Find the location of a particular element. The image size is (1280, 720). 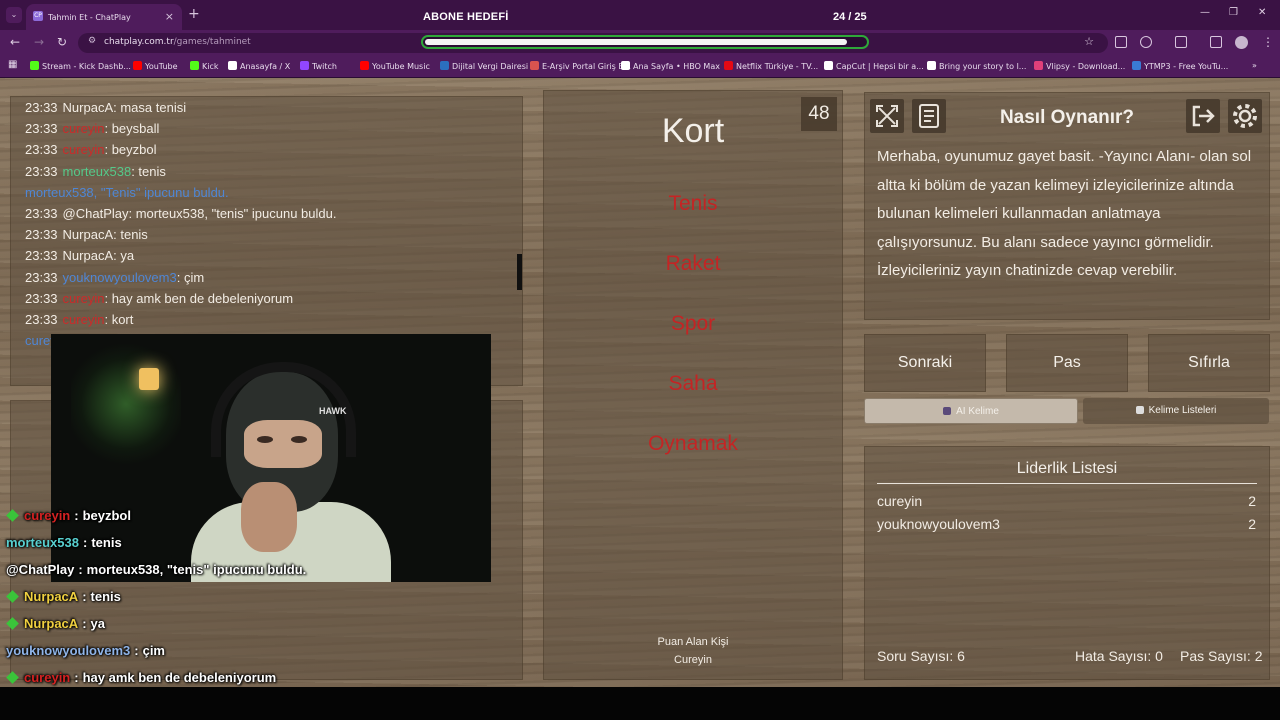

chat-message: 23:33 cureyin: beyzbol is located at coordinates (91, 149).